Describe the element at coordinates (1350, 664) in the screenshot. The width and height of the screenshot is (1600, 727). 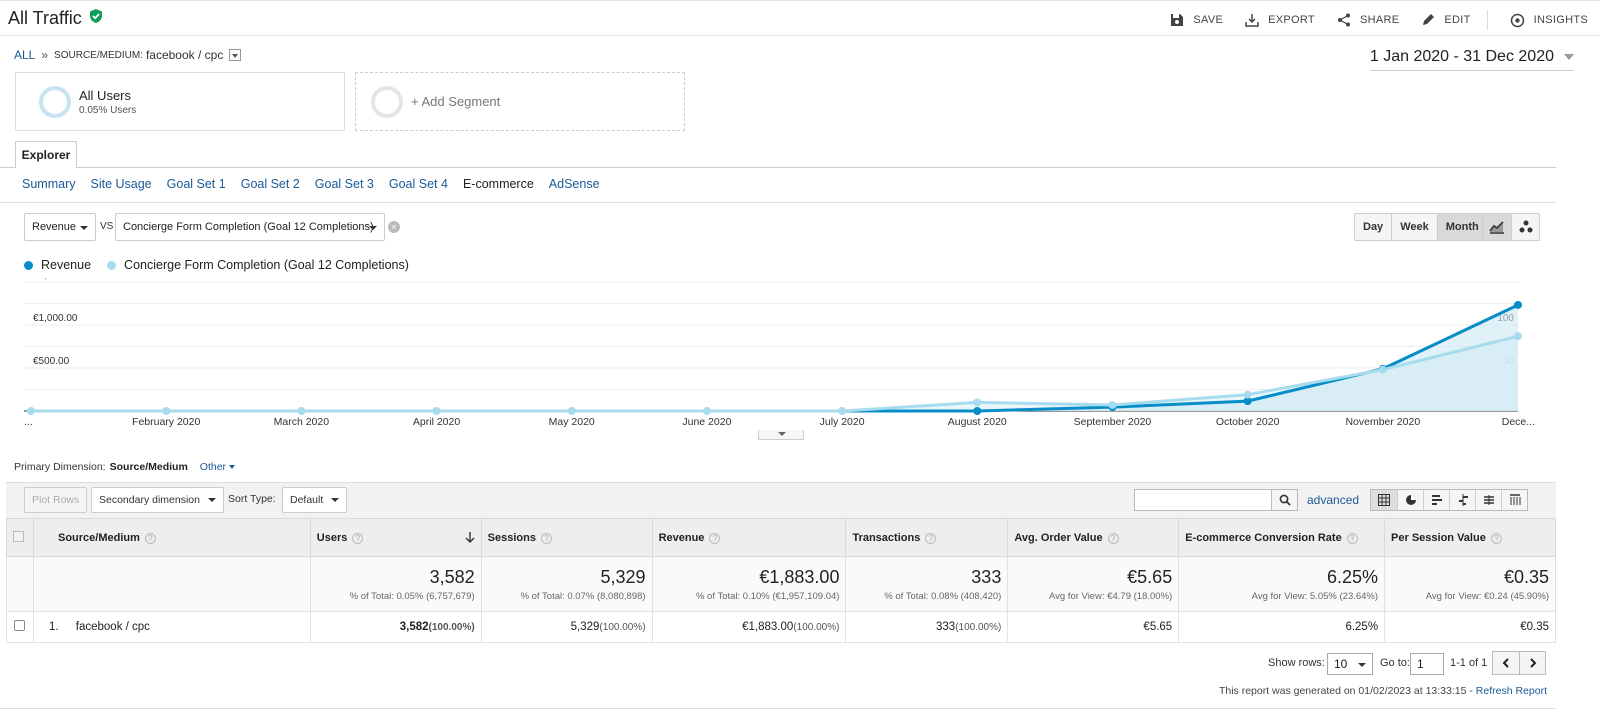
I see `show-rows-select: 10` at that location.